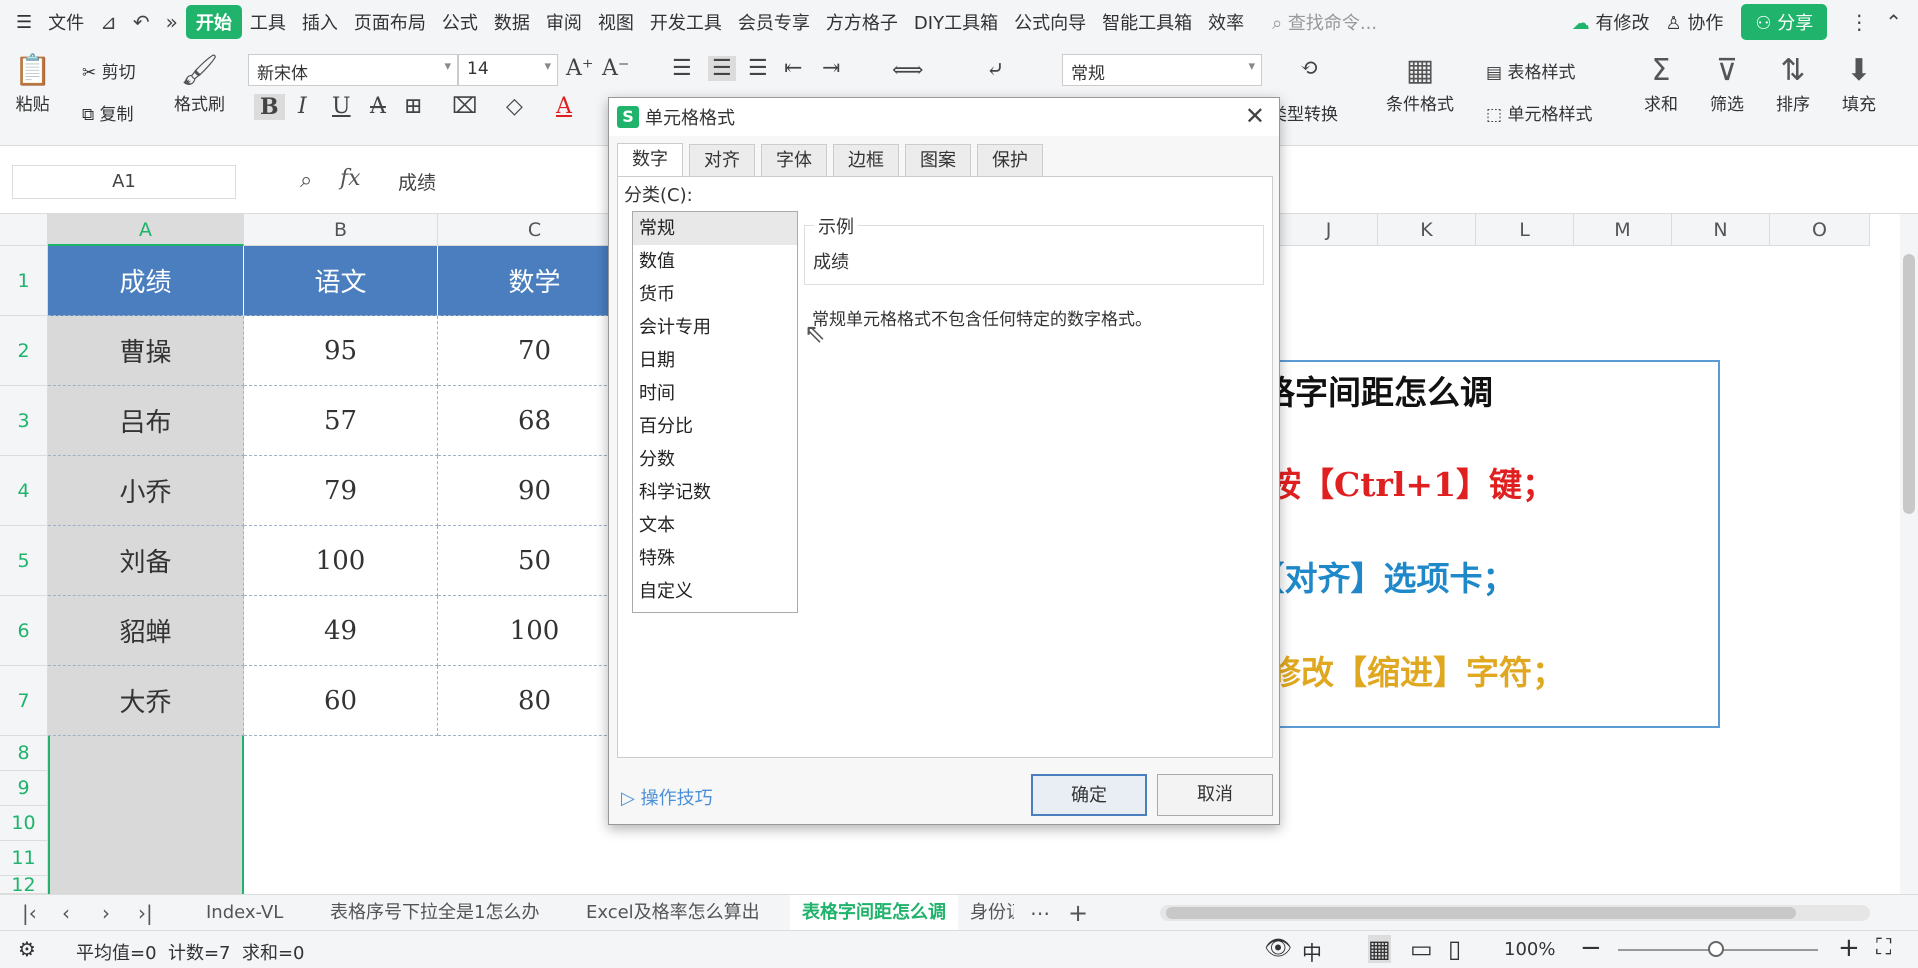 This screenshot has width=1918, height=968. What do you see at coordinates (1010, 160) in the screenshot?
I see `dialog-tab-protection: 保护` at bounding box center [1010, 160].